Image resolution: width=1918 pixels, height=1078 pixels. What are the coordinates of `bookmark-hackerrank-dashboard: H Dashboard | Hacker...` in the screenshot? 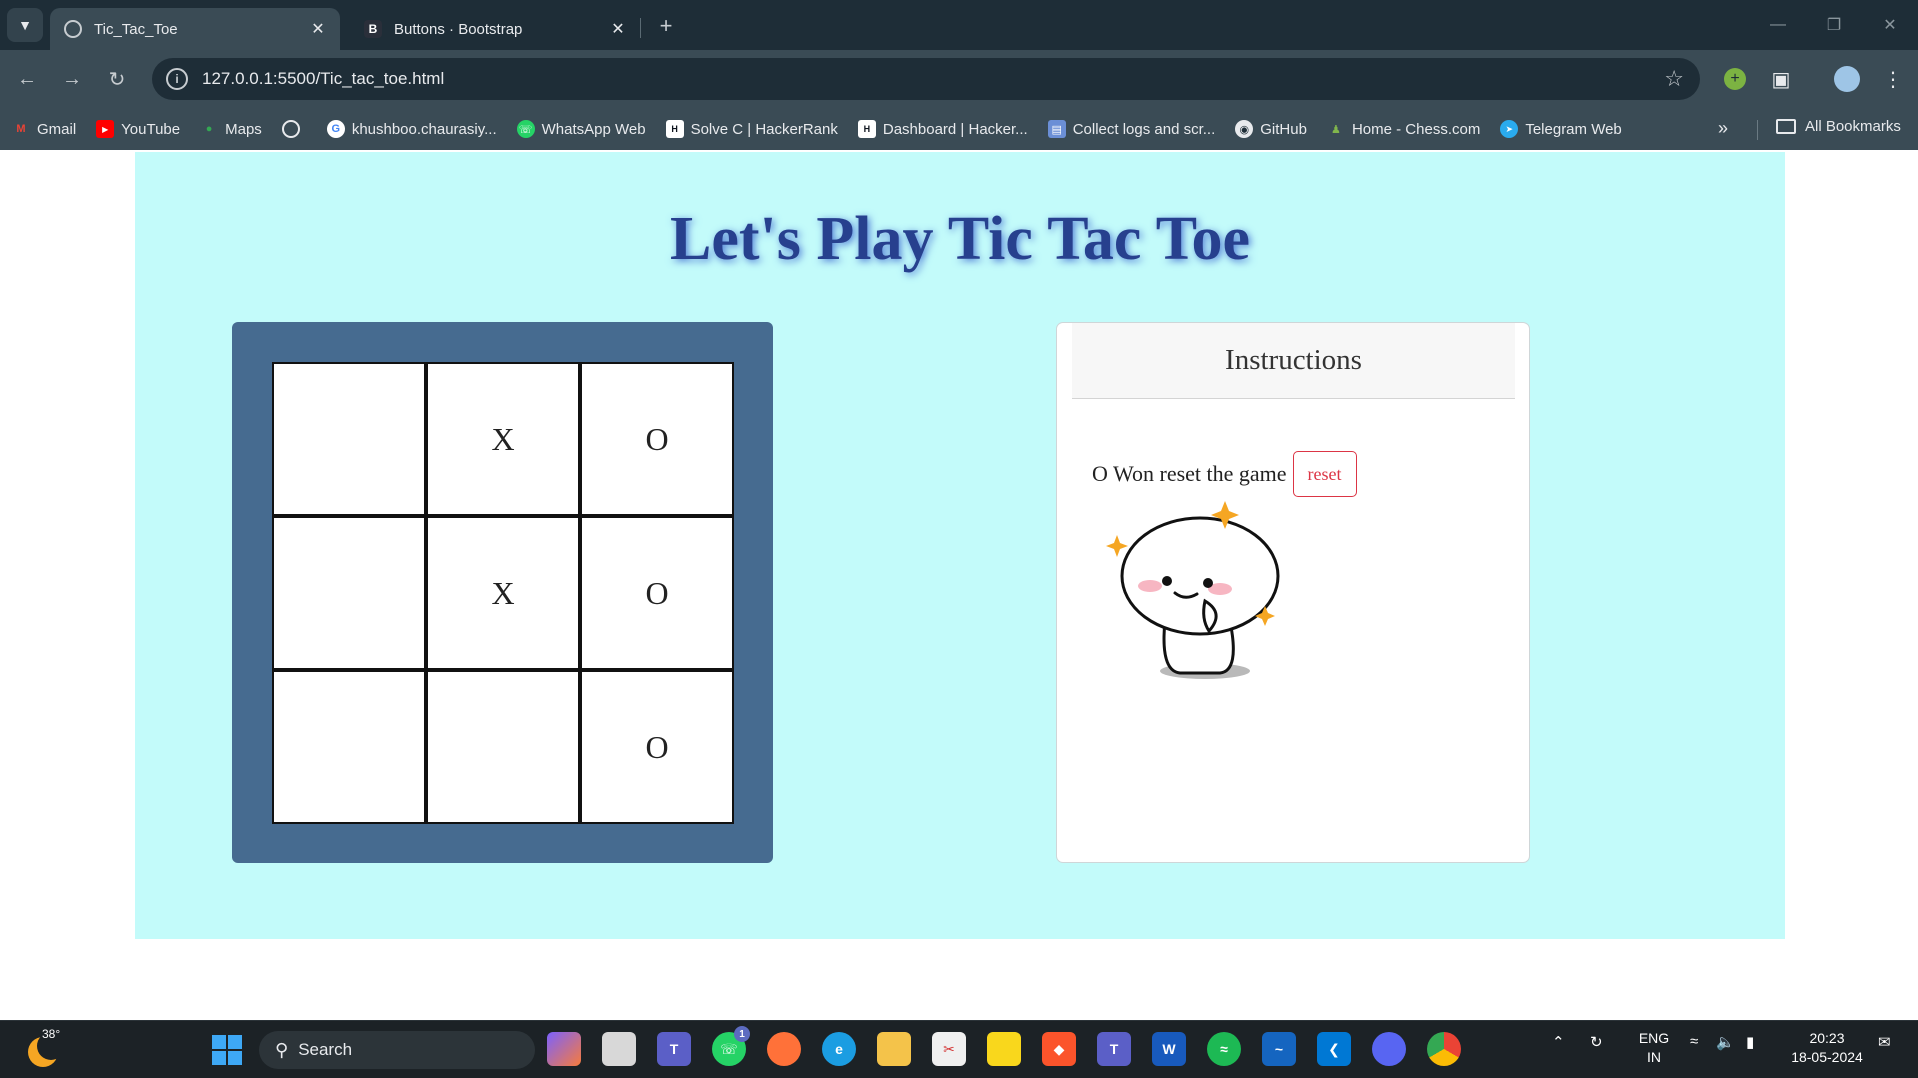 It's located at (942, 129).